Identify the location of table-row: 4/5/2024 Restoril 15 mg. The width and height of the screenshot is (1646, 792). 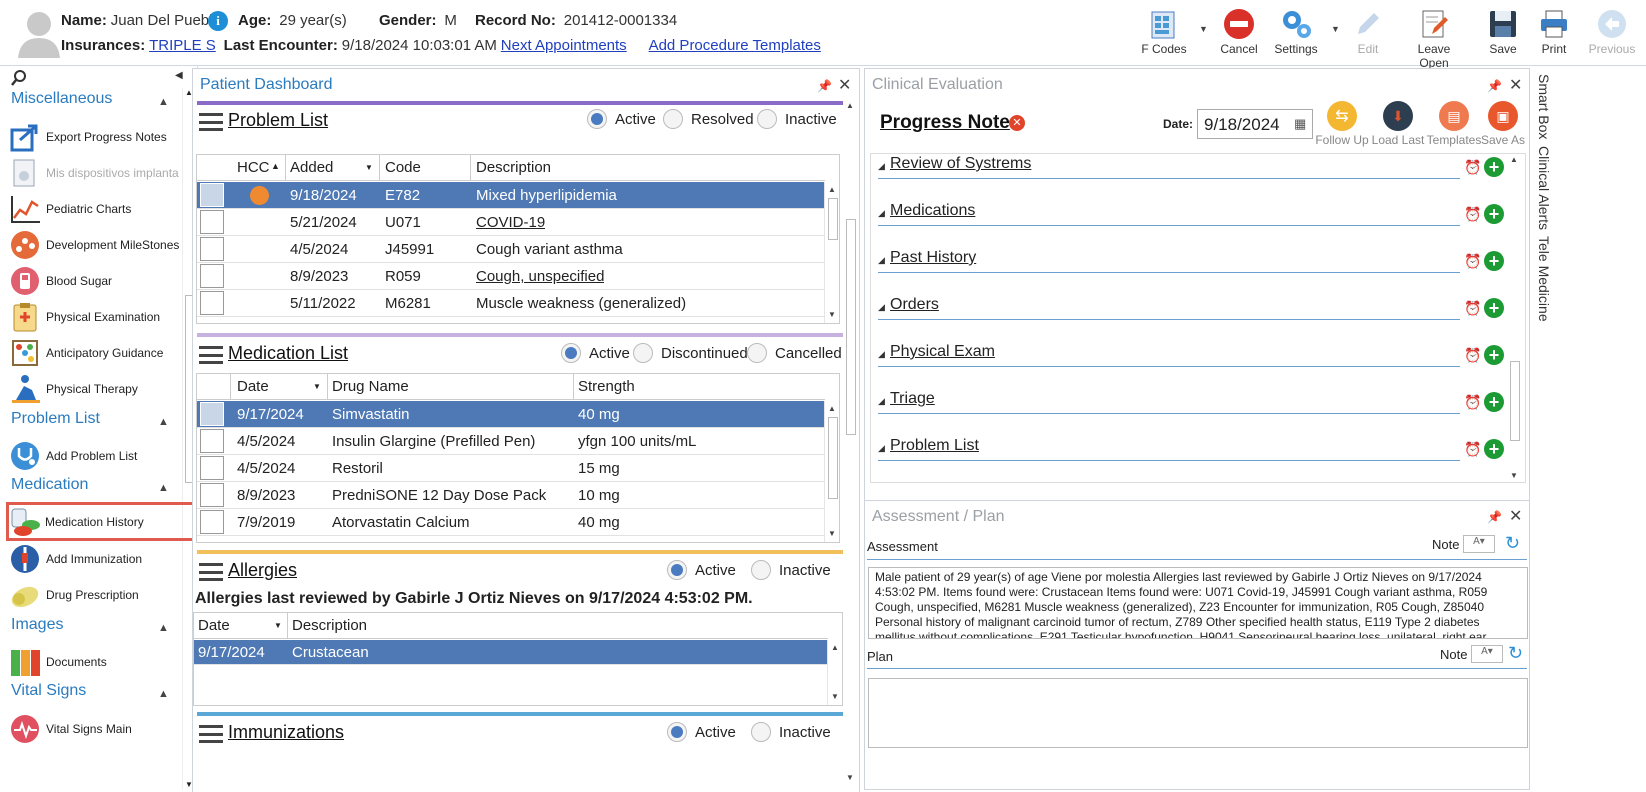
(511, 468).